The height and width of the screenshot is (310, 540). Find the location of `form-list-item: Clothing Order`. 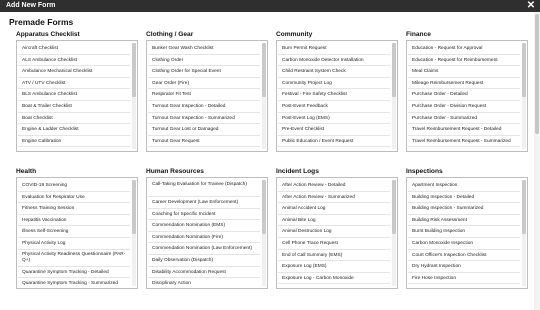

form-list-item: Clothing Order is located at coordinates (204, 61).